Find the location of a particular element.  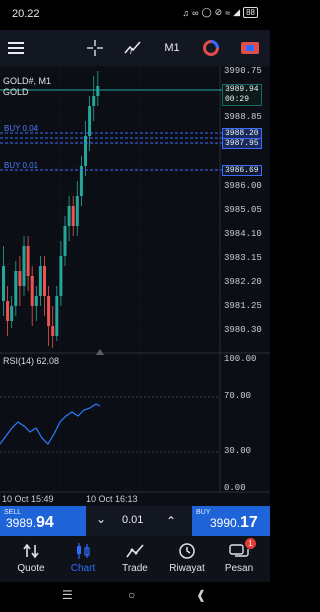

nav-trade: Trade is located at coordinates (135, 560).